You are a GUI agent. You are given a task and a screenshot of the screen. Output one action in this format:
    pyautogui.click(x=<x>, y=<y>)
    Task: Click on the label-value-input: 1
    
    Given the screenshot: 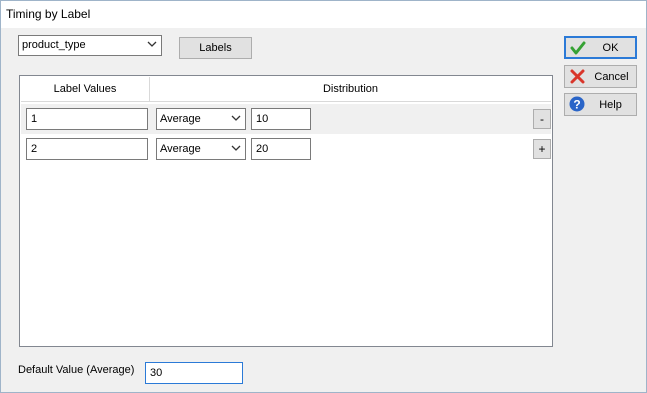 What is the action you would take?
    pyautogui.click(x=87, y=119)
    